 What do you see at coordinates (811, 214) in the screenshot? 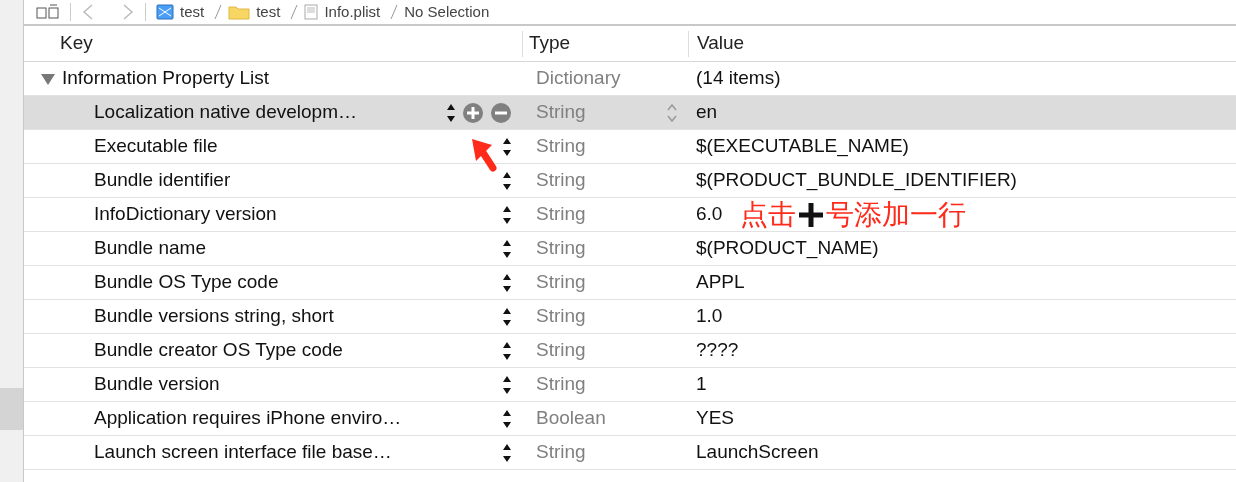
I see `plus-icon` at bounding box center [811, 214].